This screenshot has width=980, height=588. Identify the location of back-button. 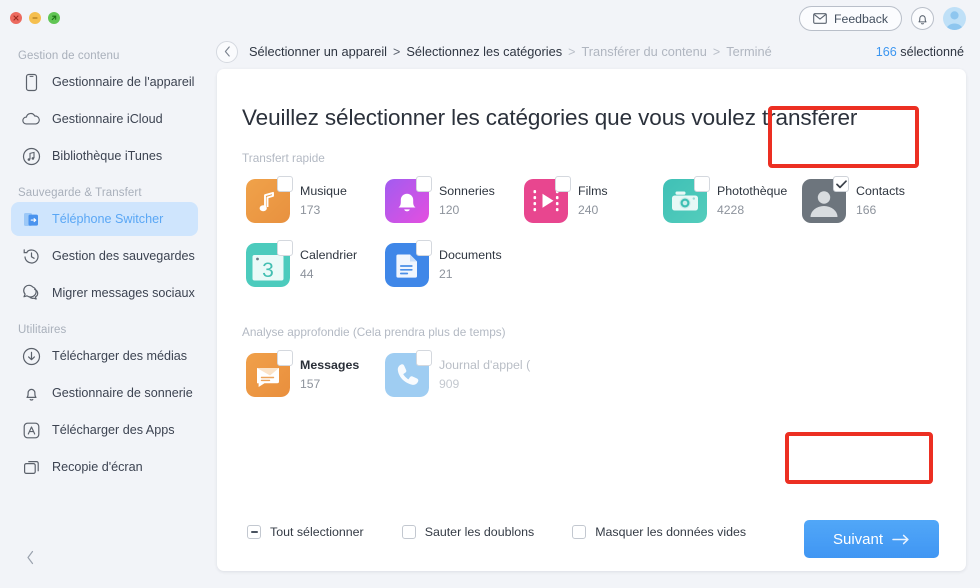
(227, 51).